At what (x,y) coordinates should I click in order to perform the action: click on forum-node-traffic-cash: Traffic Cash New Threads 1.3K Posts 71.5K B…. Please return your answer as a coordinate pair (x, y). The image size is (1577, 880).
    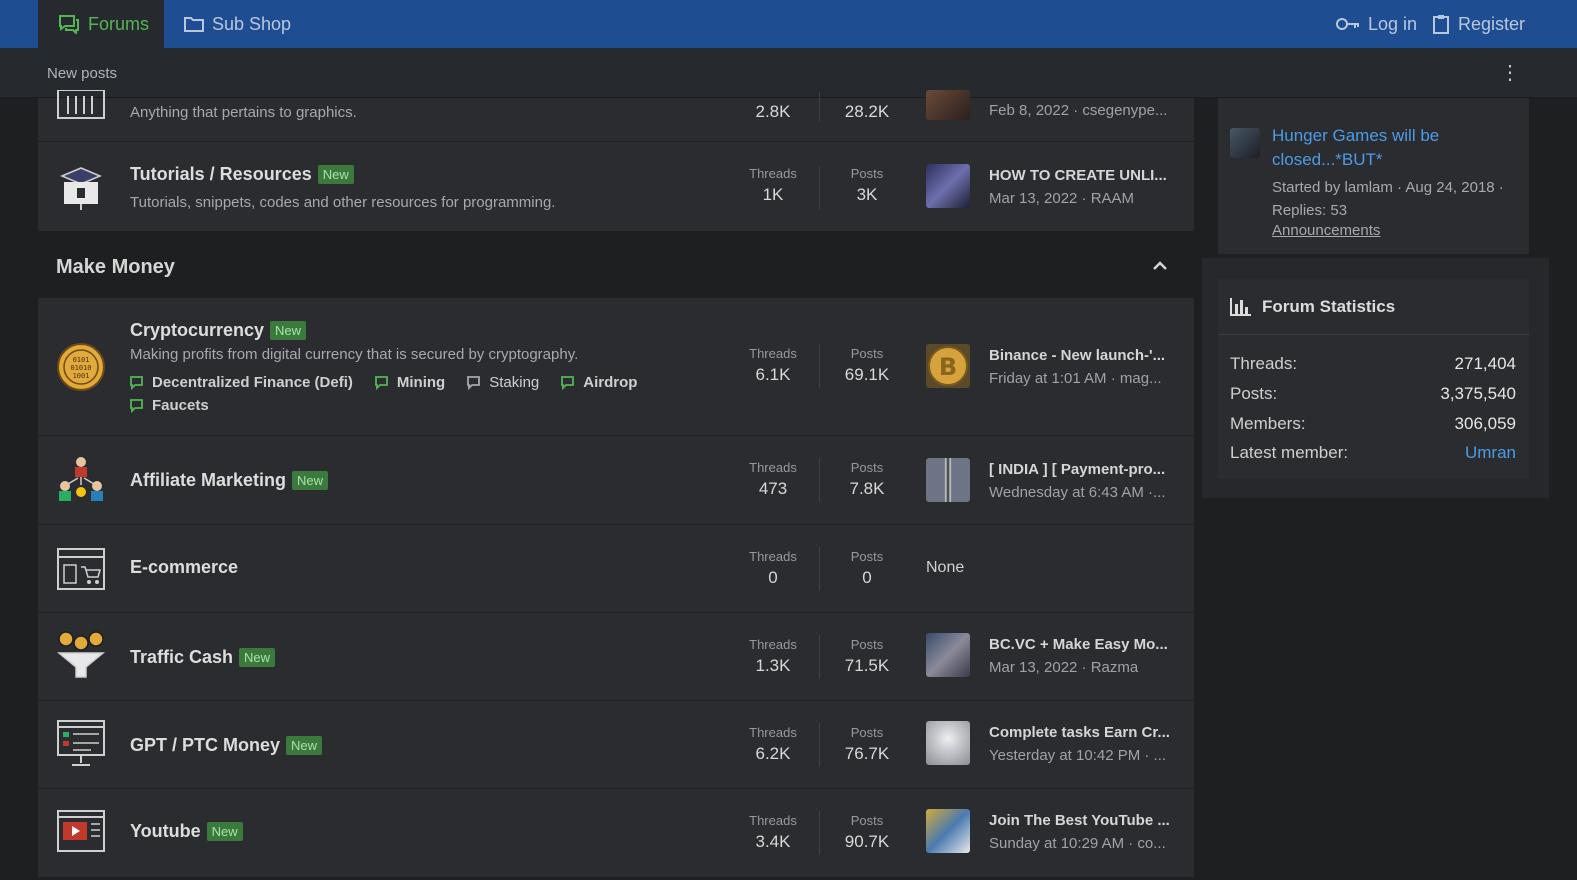
    Looking at the image, I should click on (616, 657).